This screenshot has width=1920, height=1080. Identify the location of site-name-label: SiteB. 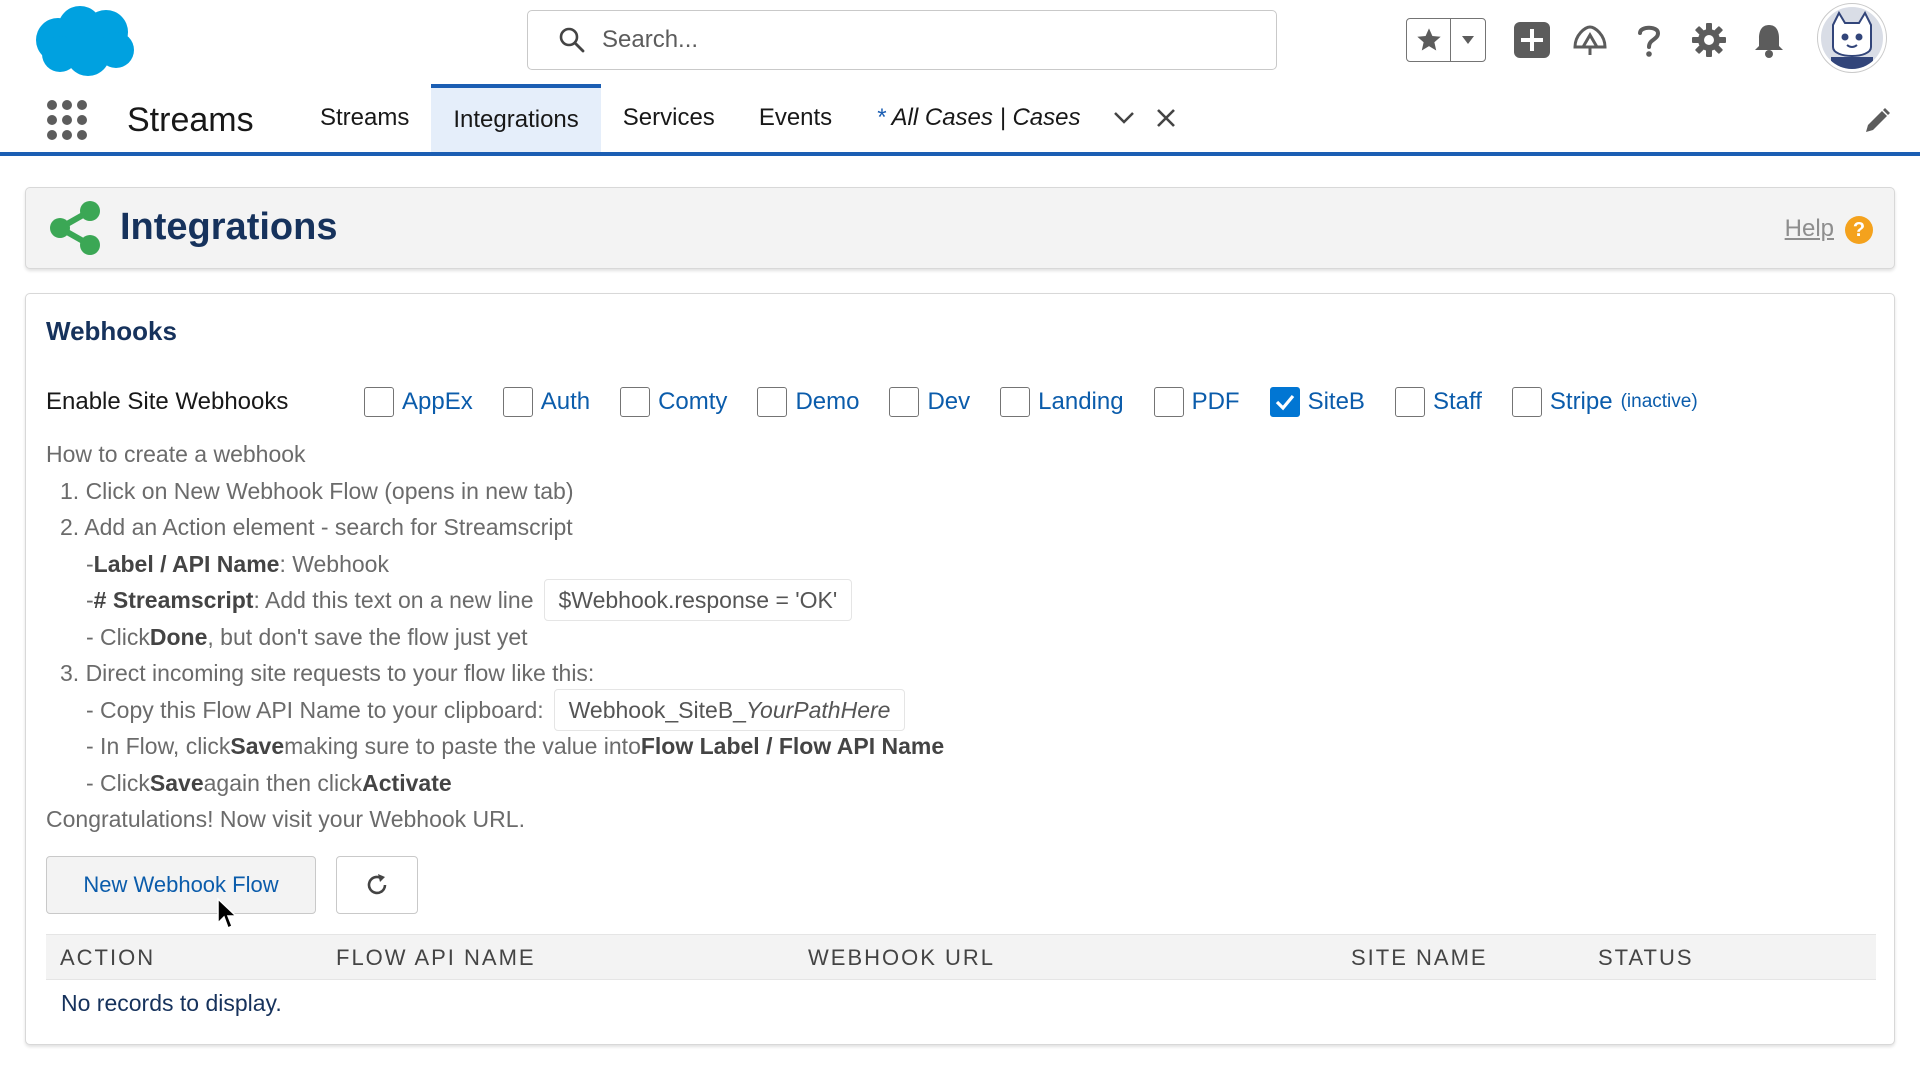
(1336, 401).